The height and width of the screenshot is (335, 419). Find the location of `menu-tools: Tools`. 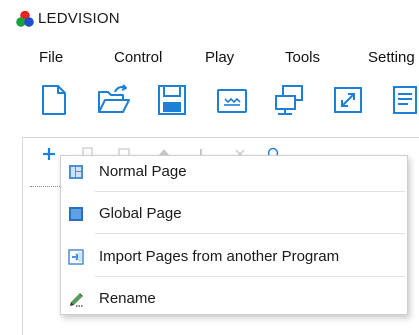

menu-tools: Tools is located at coordinates (302, 58).